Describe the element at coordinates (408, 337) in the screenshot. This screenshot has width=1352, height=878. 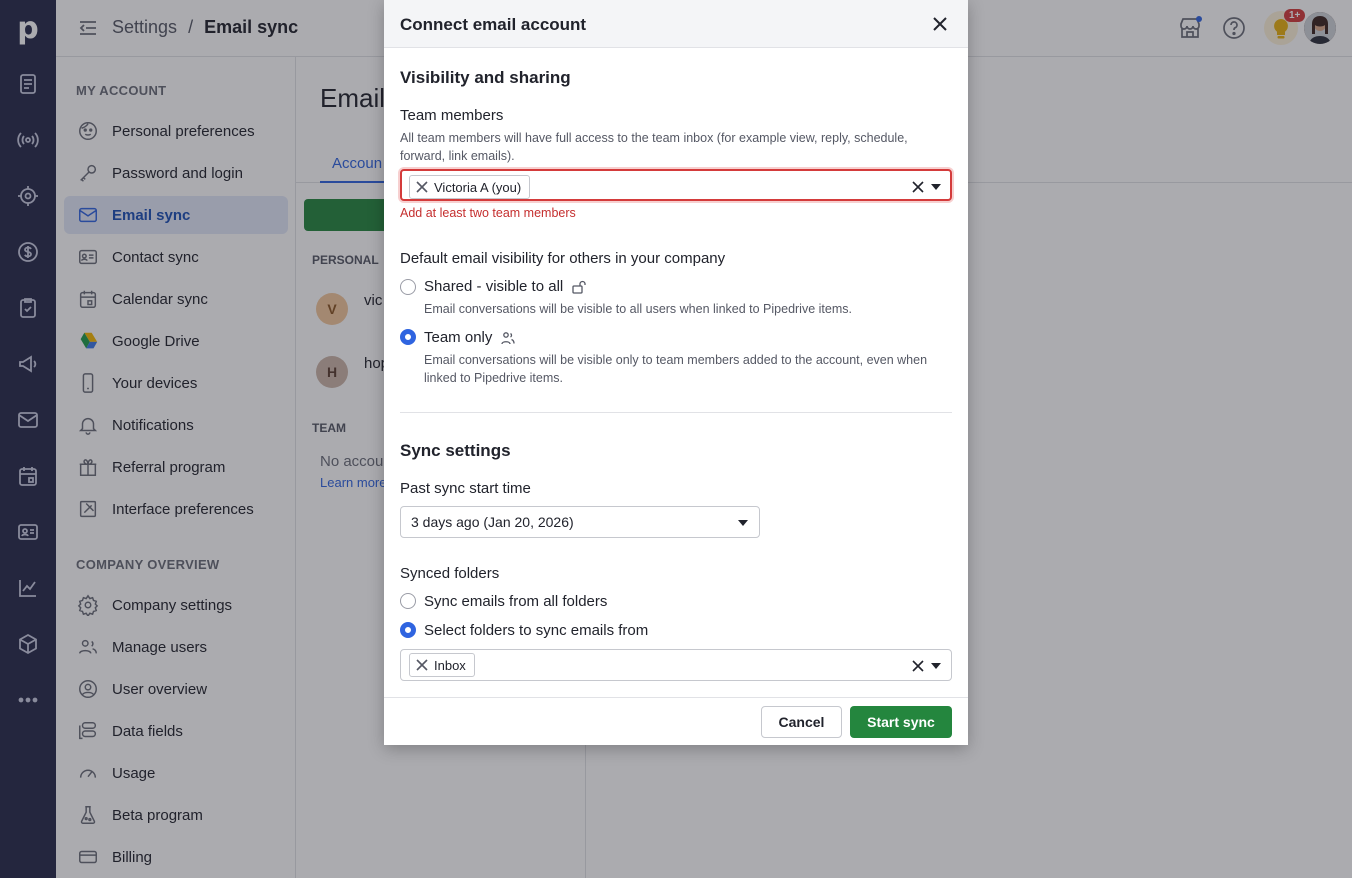
I see `radio-team-only` at that location.